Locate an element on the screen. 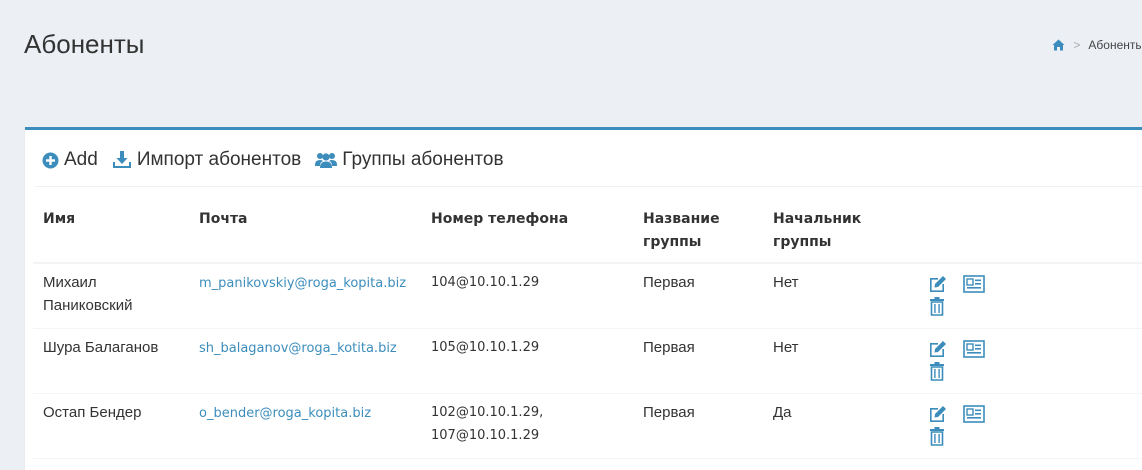 Image resolution: width=1142 pixels, height=470 pixels. cell-name: Шура Балаганов is located at coordinates (111, 361).